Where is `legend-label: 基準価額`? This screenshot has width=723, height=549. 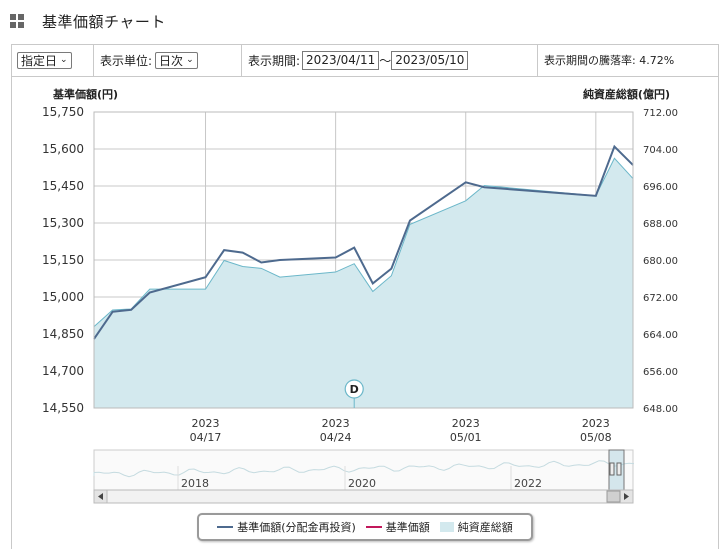
legend-label: 基準価額 is located at coordinates (407, 527).